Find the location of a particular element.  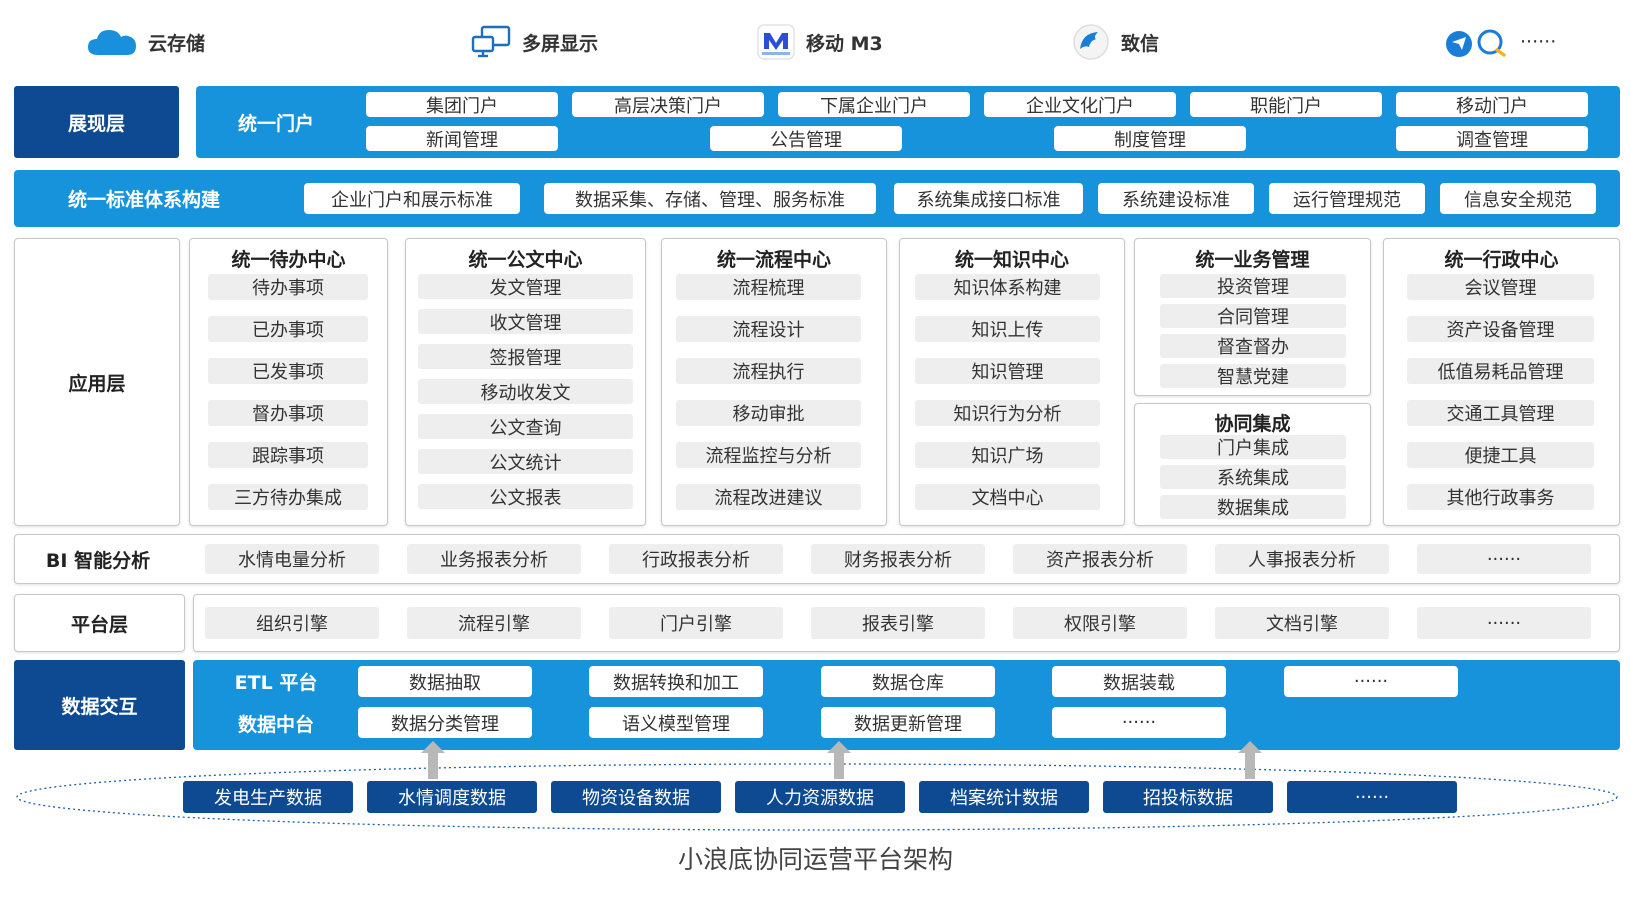

source-item: 人力资源数据 is located at coordinates (820, 797).